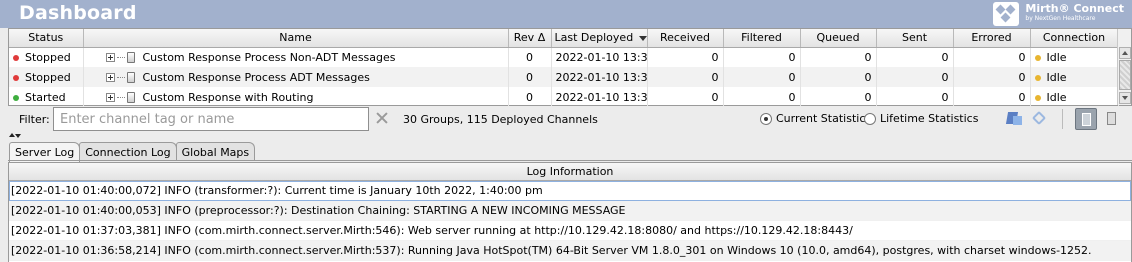 The height and width of the screenshot is (262, 1132). I want to click on tag-icon, so click(1040, 119).